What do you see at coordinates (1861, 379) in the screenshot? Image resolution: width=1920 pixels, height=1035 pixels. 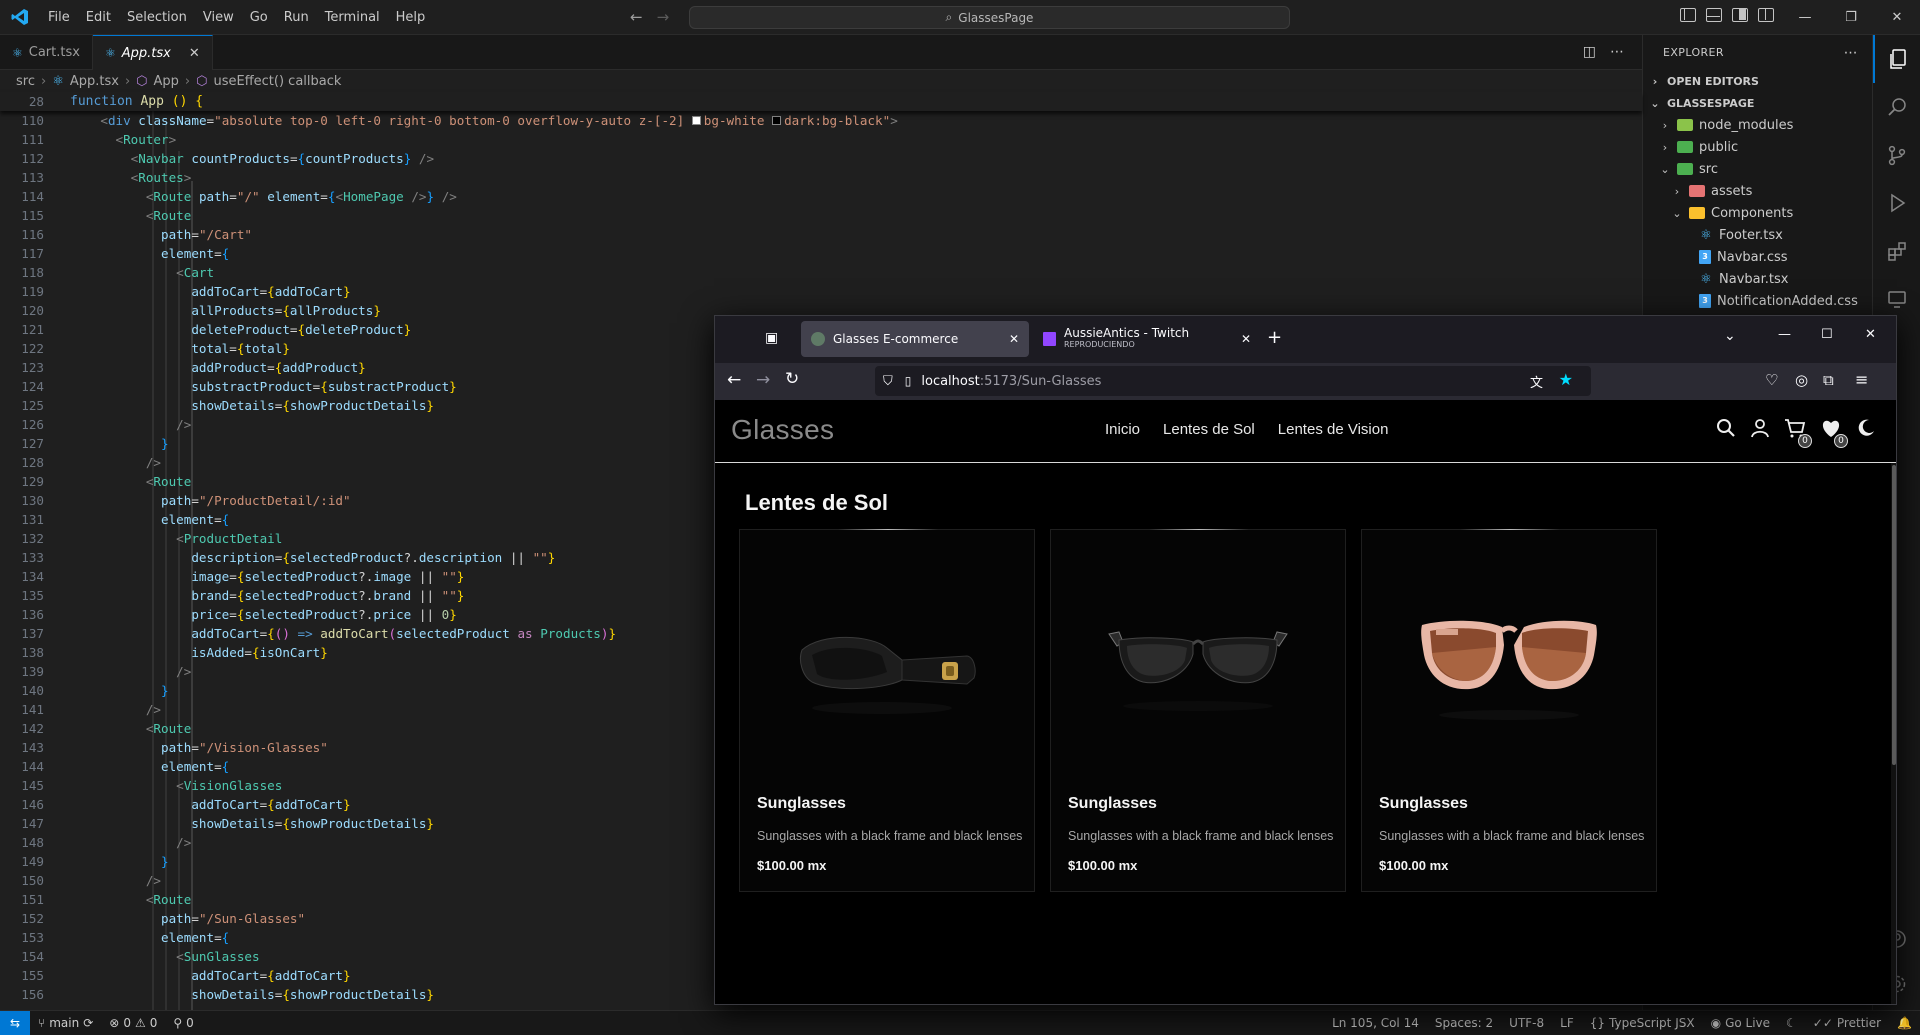 I see `hamburger-menu-icon: ≡` at bounding box center [1861, 379].